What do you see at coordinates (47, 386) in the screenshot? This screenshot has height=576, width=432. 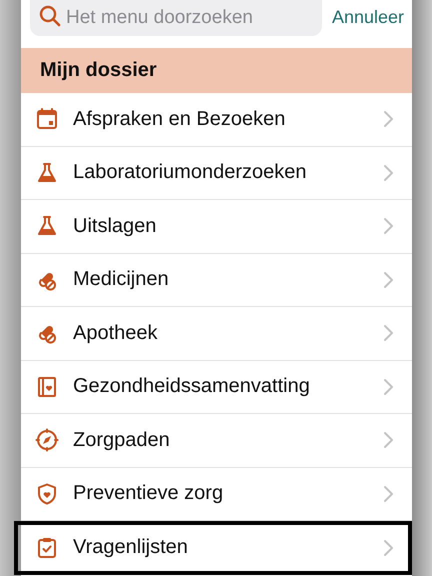 I see `heart-book-icon` at bounding box center [47, 386].